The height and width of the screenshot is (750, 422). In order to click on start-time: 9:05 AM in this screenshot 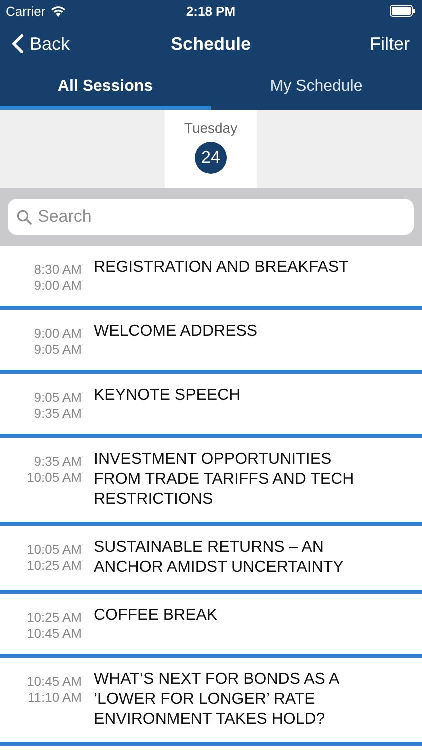, I will do `click(58, 398)`.